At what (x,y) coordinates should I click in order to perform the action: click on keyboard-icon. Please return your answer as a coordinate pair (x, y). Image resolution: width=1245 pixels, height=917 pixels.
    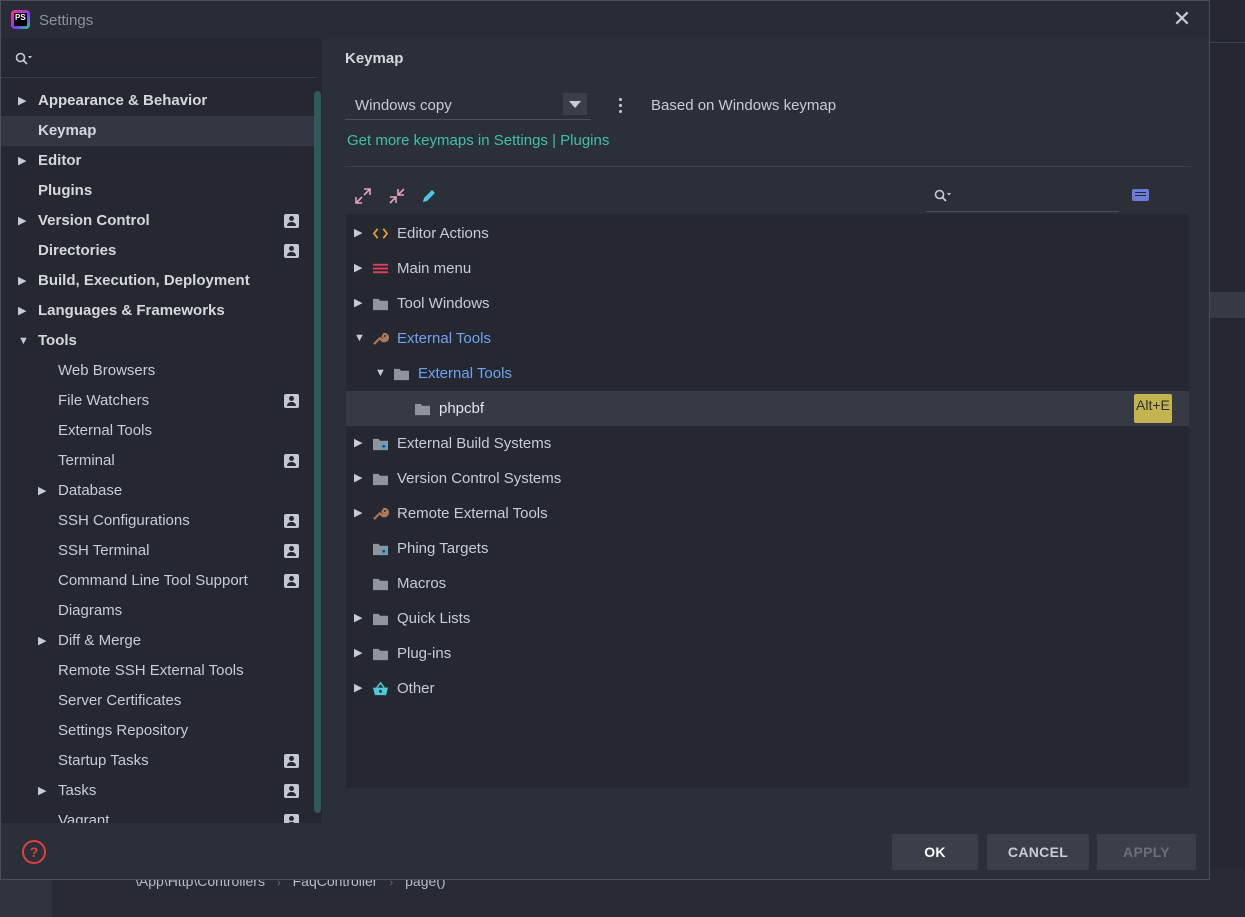
    Looking at the image, I should click on (1140, 195).